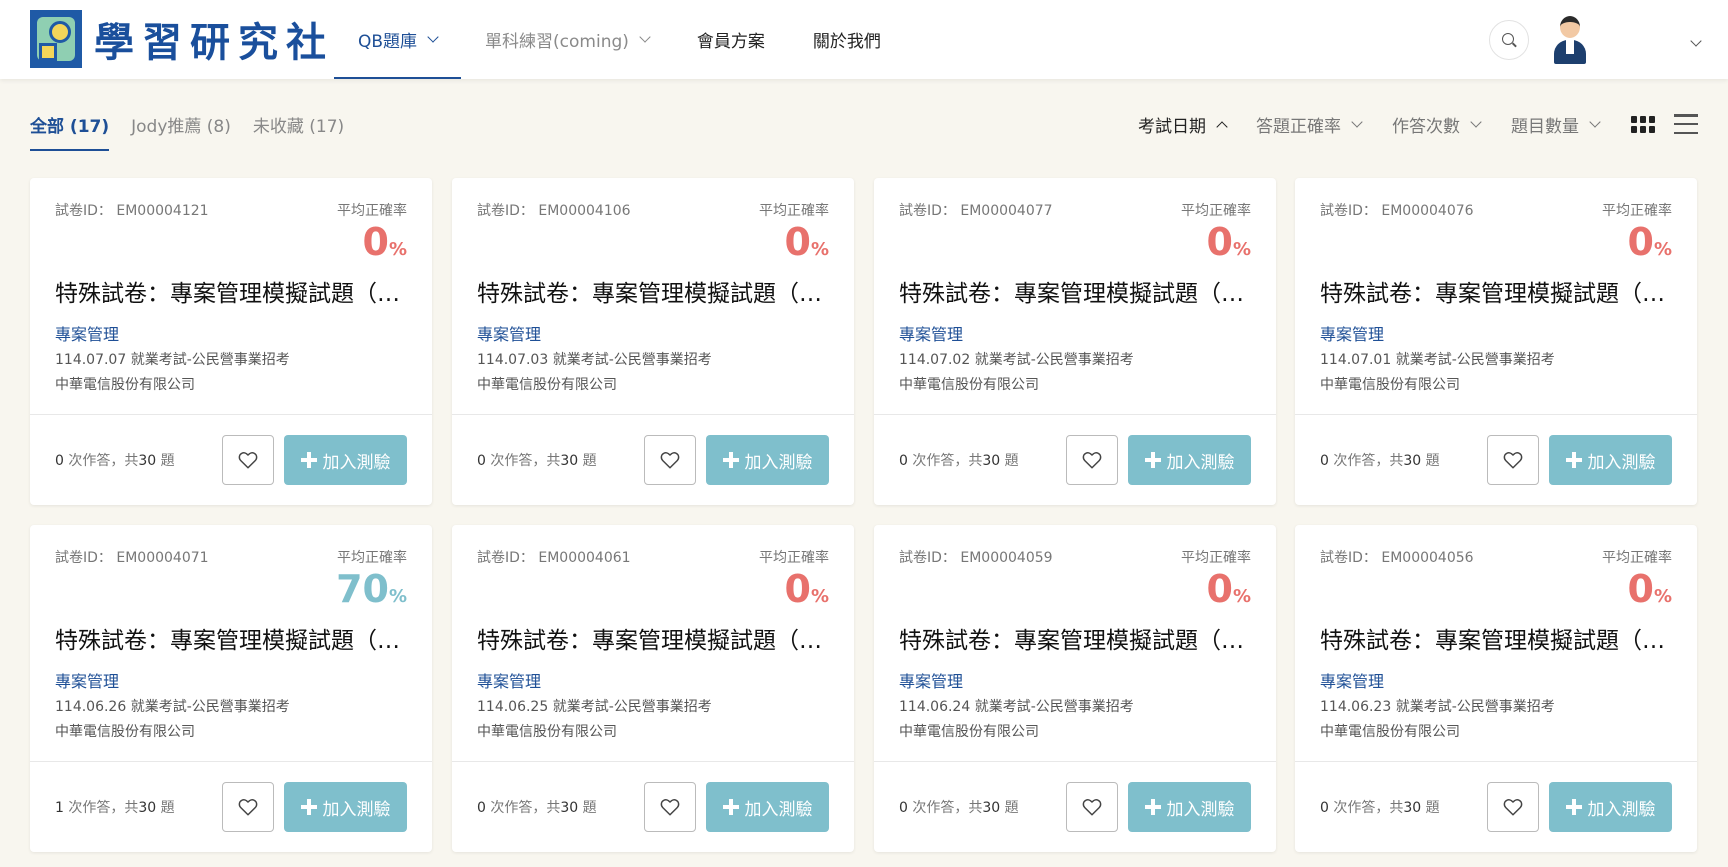  I want to click on exam-title: 特殊試卷：專案管理模擬試題（一）, so click(232, 291).